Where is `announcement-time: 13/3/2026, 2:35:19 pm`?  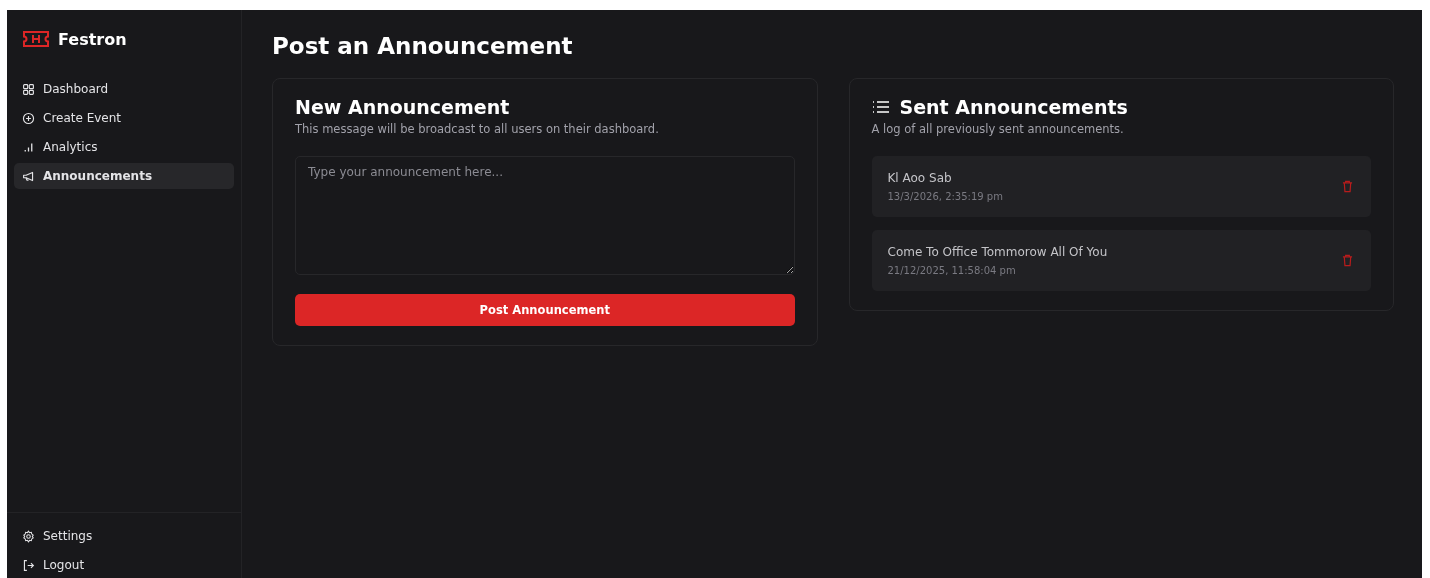 announcement-time: 13/3/2026, 2:35:19 pm is located at coordinates (945, 196).